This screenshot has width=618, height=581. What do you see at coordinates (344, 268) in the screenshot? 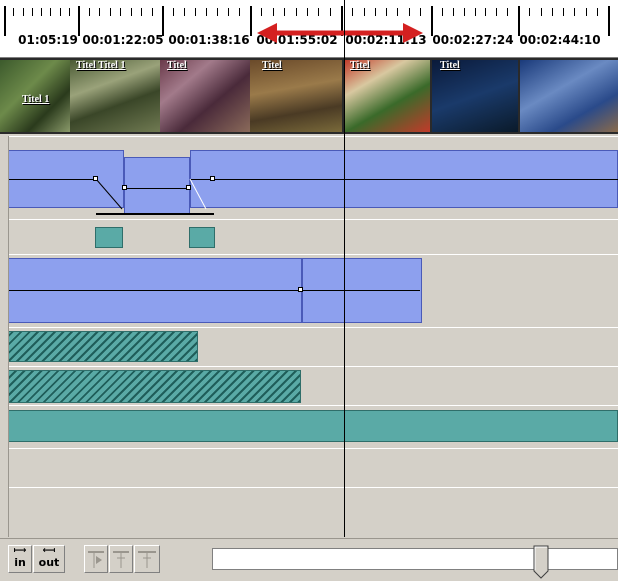
I see `playhead-cursor` at bounding box center [344, 268].